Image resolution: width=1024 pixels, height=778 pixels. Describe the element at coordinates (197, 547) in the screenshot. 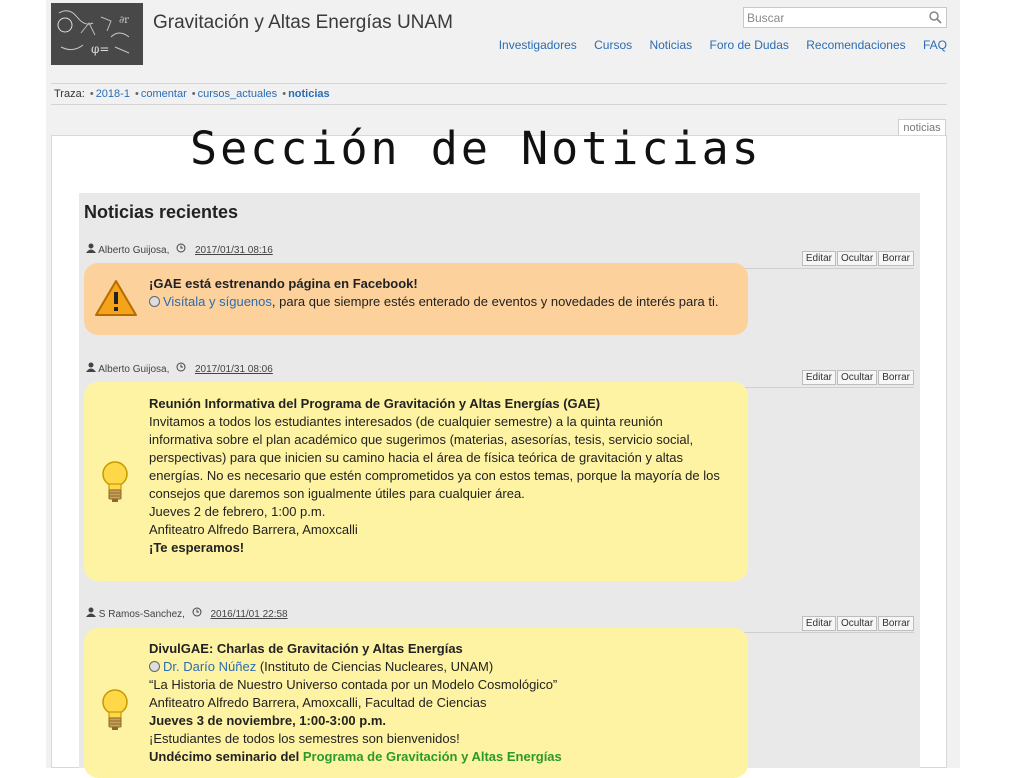

I see `post-closing: ¡Te esperamos!` at that location.